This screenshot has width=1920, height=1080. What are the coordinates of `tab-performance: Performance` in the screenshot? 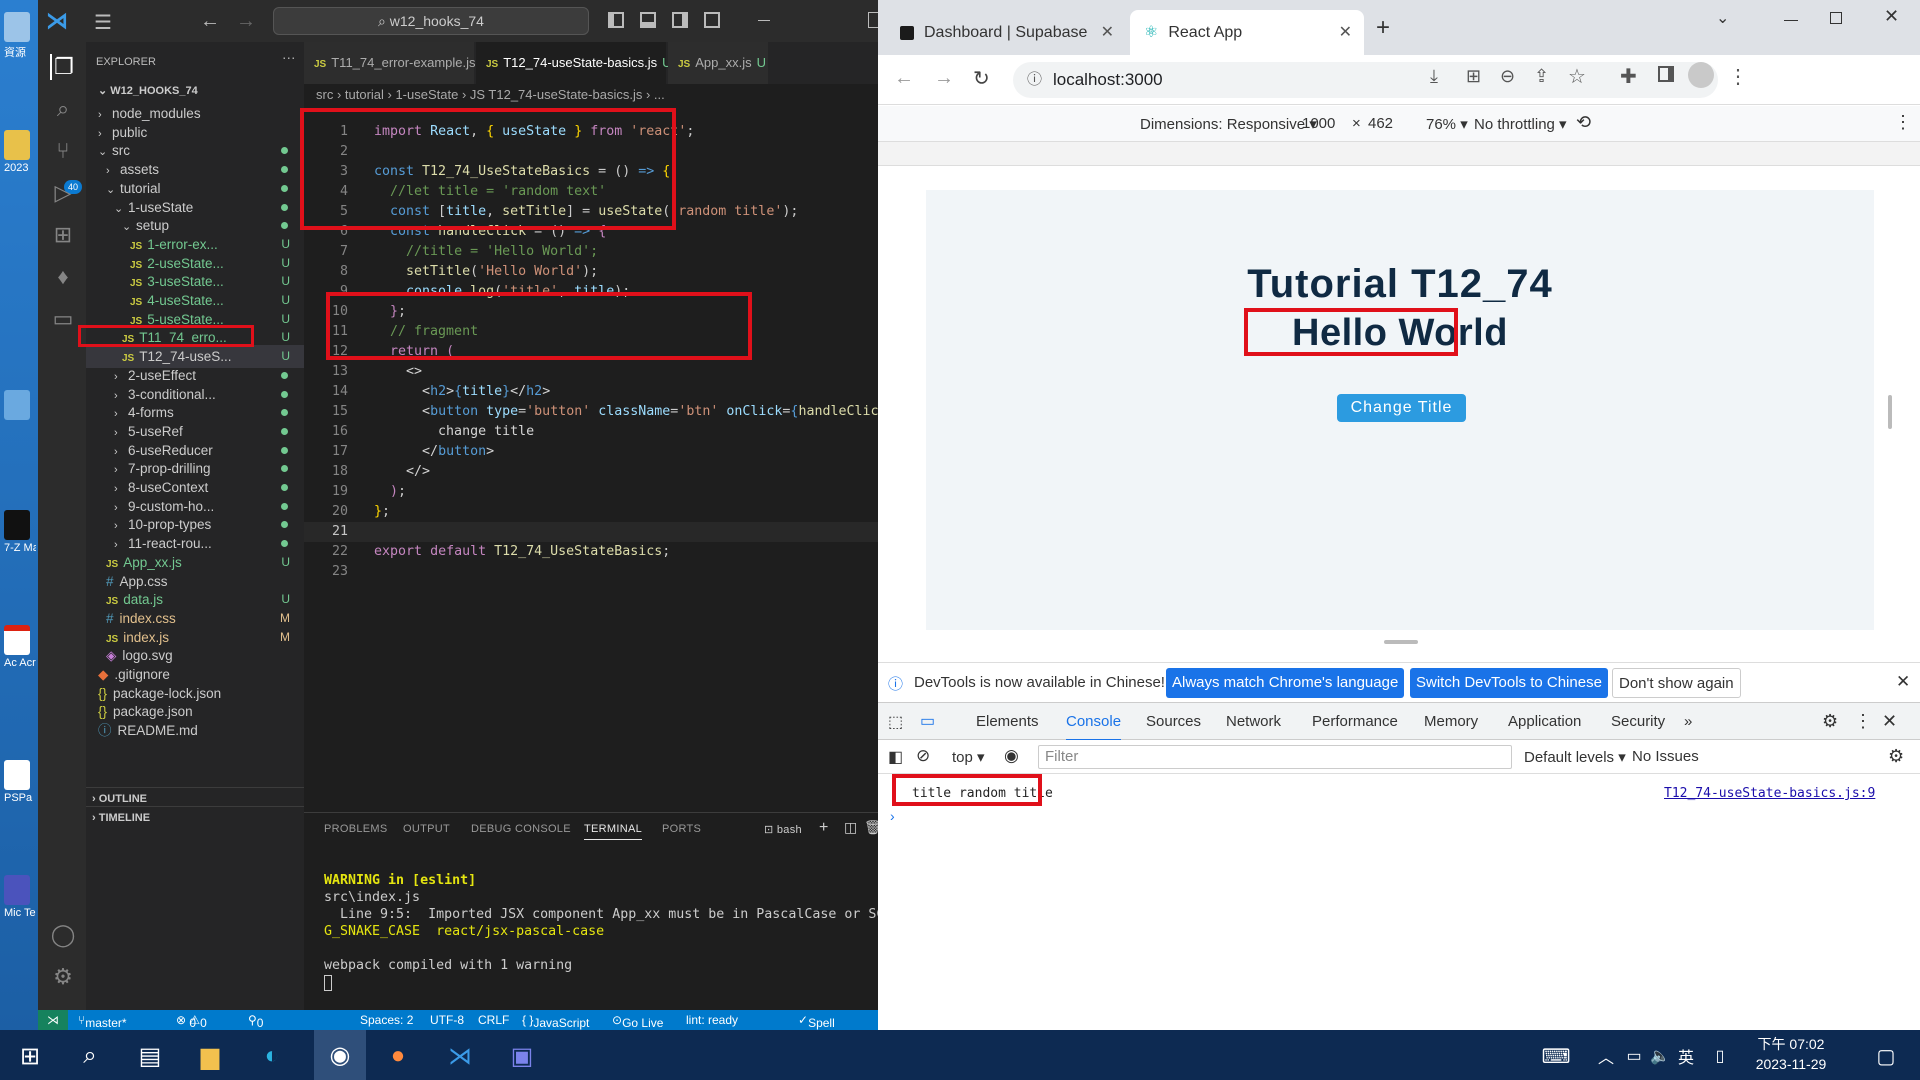 It's located at (1355, 722).